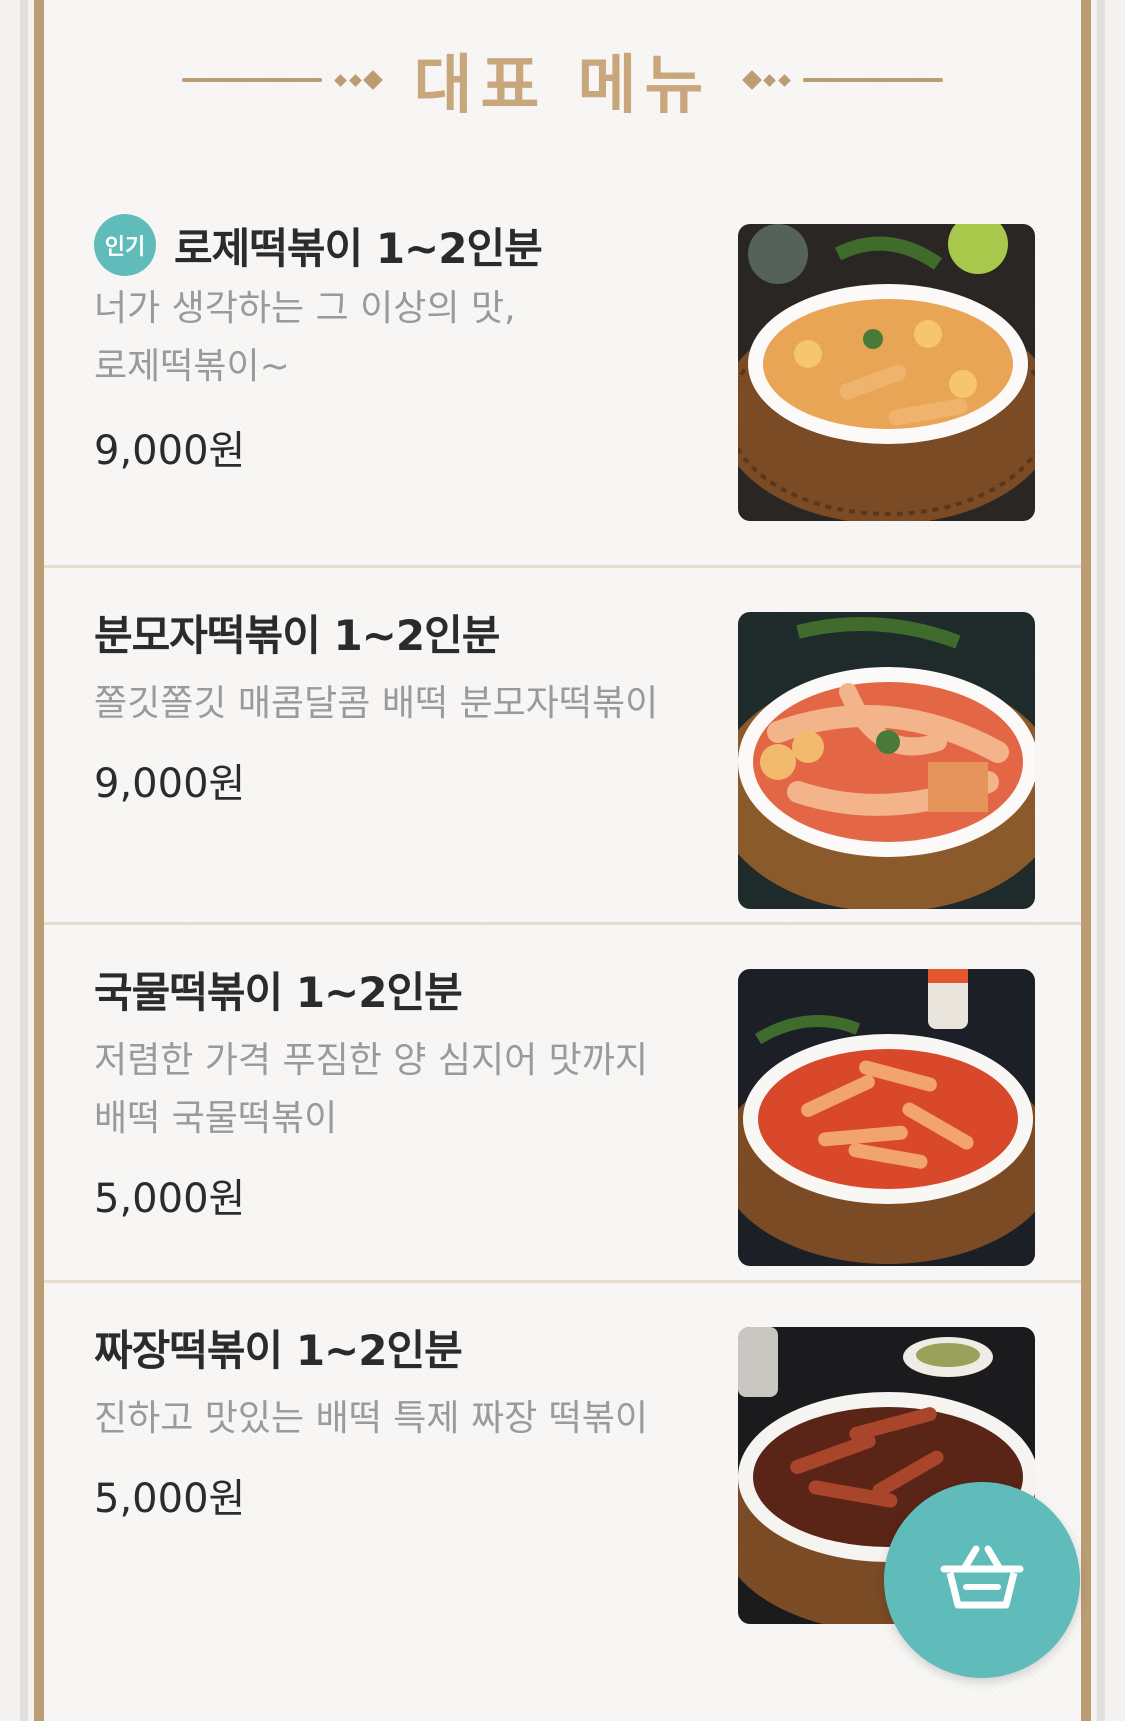 The height and width of the screenshot is (1721, 1125). I want to click on section-header: 대표 메뉴, so click(562, 81).